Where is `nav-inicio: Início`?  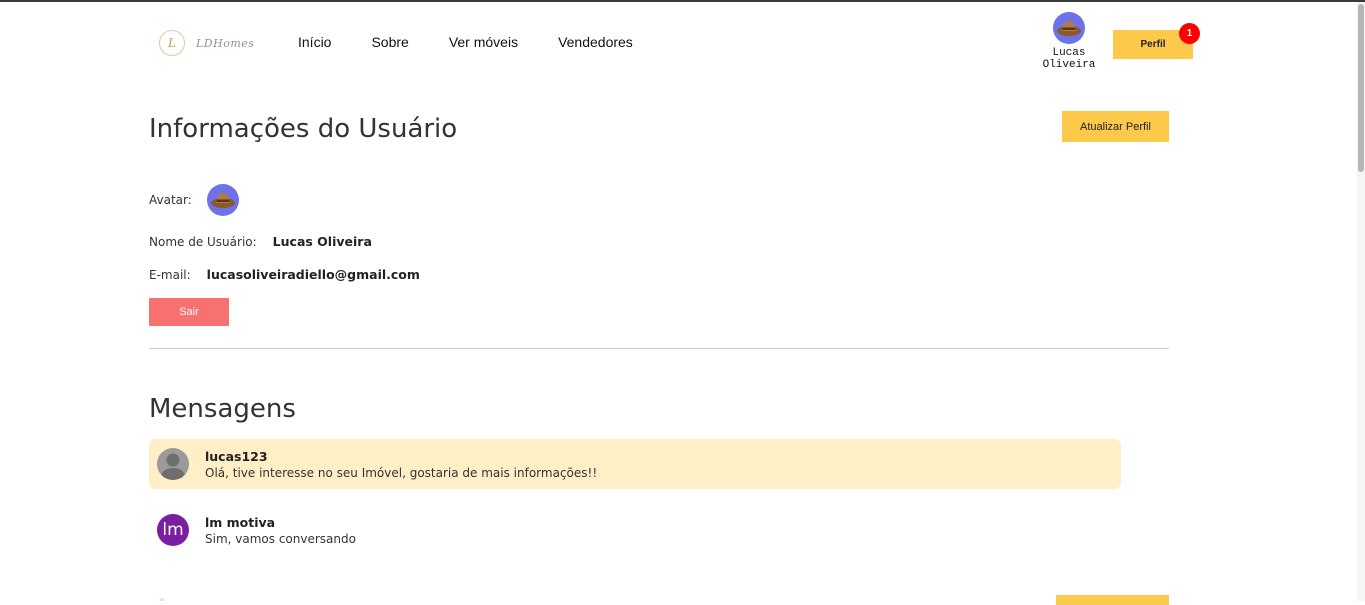 nav-inicio: Início is located at coordinates (314, 42).